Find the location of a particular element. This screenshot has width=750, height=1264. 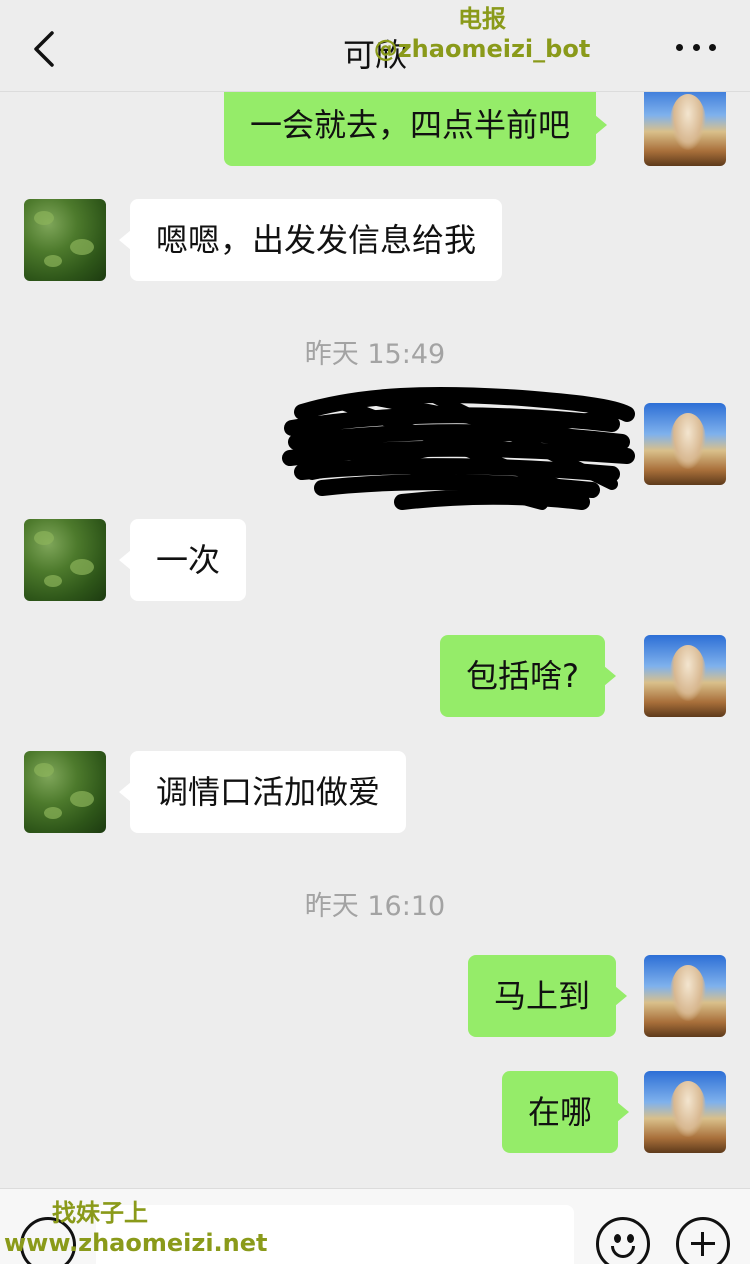

watermark-top-line1: 电报 is located at coordinates (482, 19).